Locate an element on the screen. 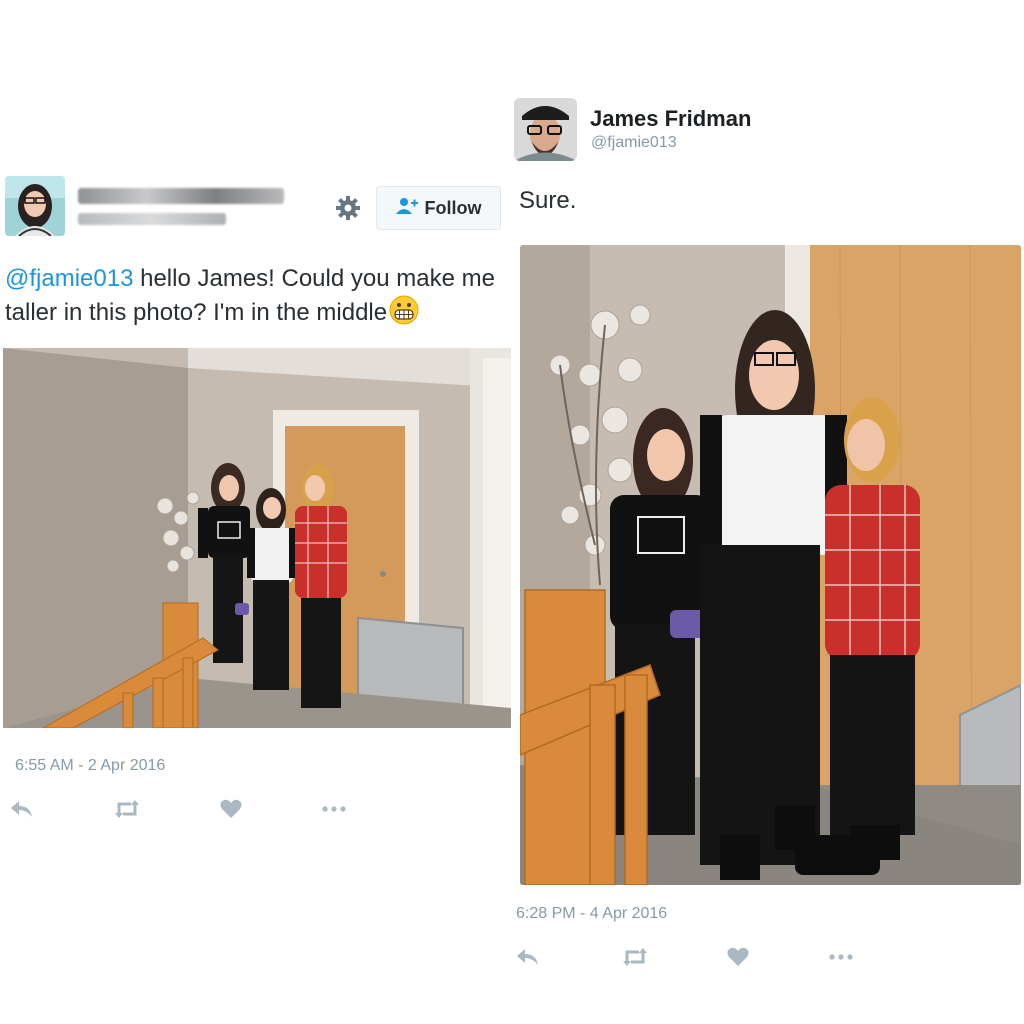 The width and height of the screenshot is (1024, 1024). redacted-display-name is located at coordinates (181, 197).